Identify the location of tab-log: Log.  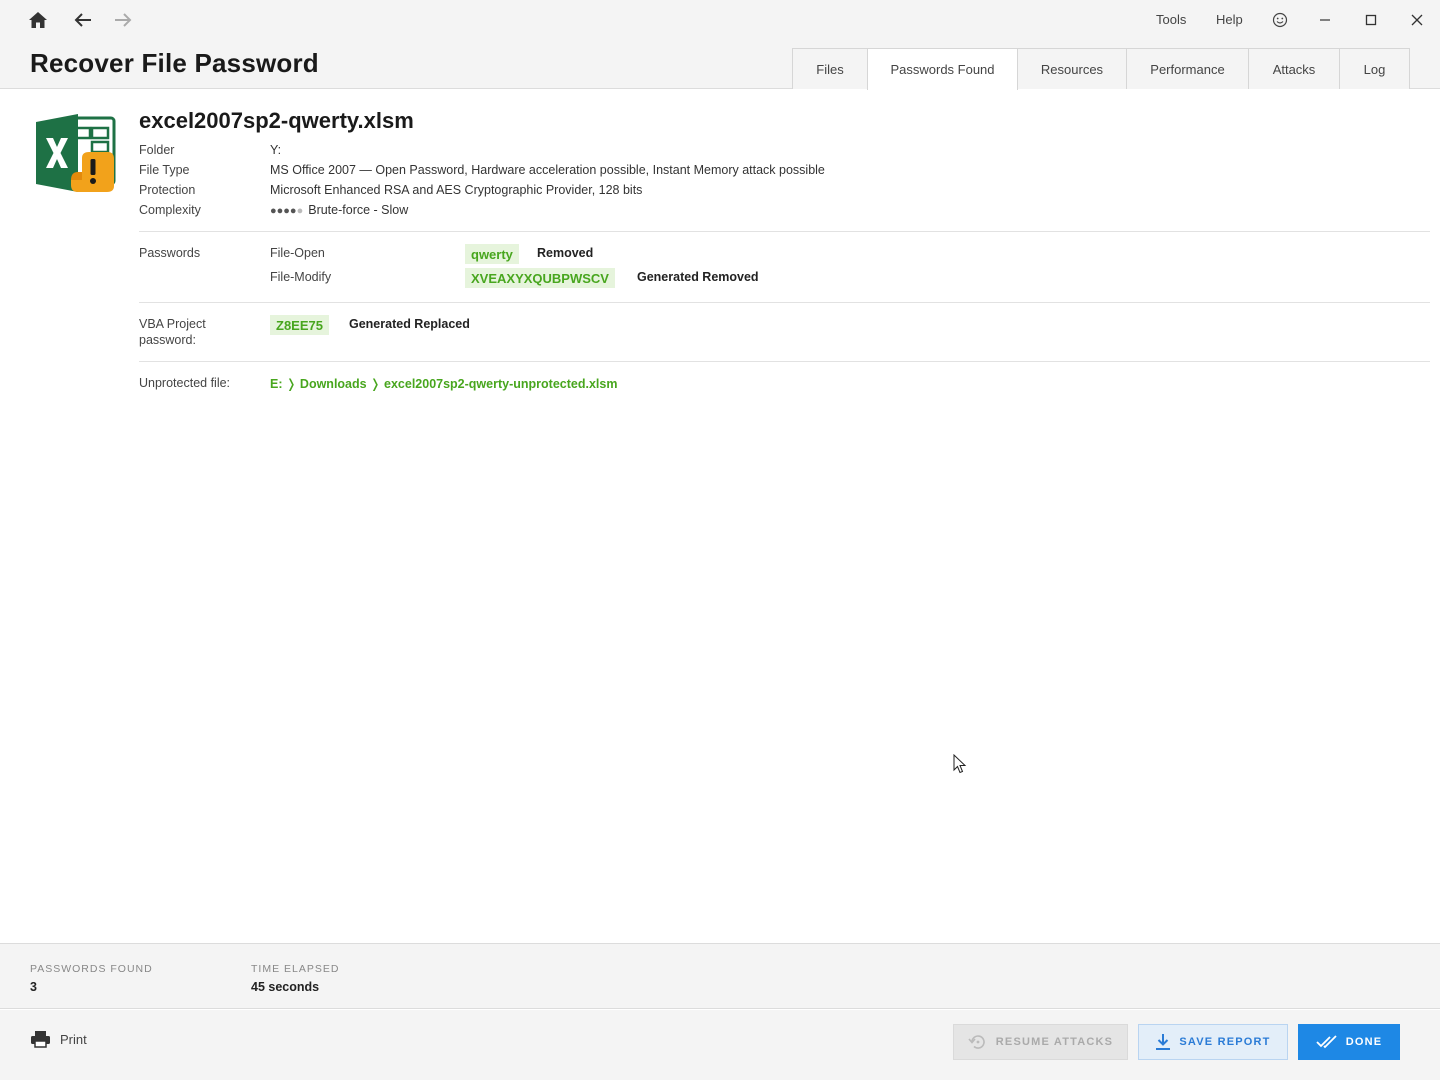
(1374, 68).